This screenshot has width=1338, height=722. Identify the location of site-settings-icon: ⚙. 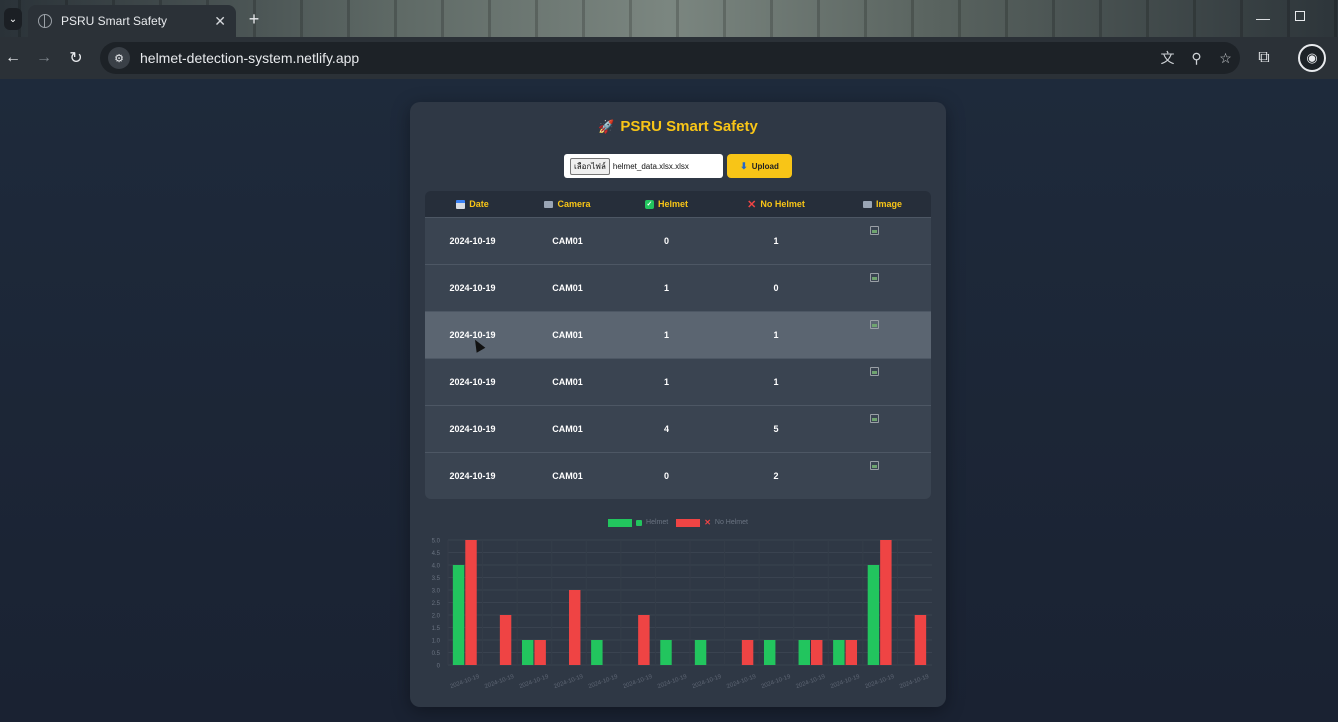
(119, 58).